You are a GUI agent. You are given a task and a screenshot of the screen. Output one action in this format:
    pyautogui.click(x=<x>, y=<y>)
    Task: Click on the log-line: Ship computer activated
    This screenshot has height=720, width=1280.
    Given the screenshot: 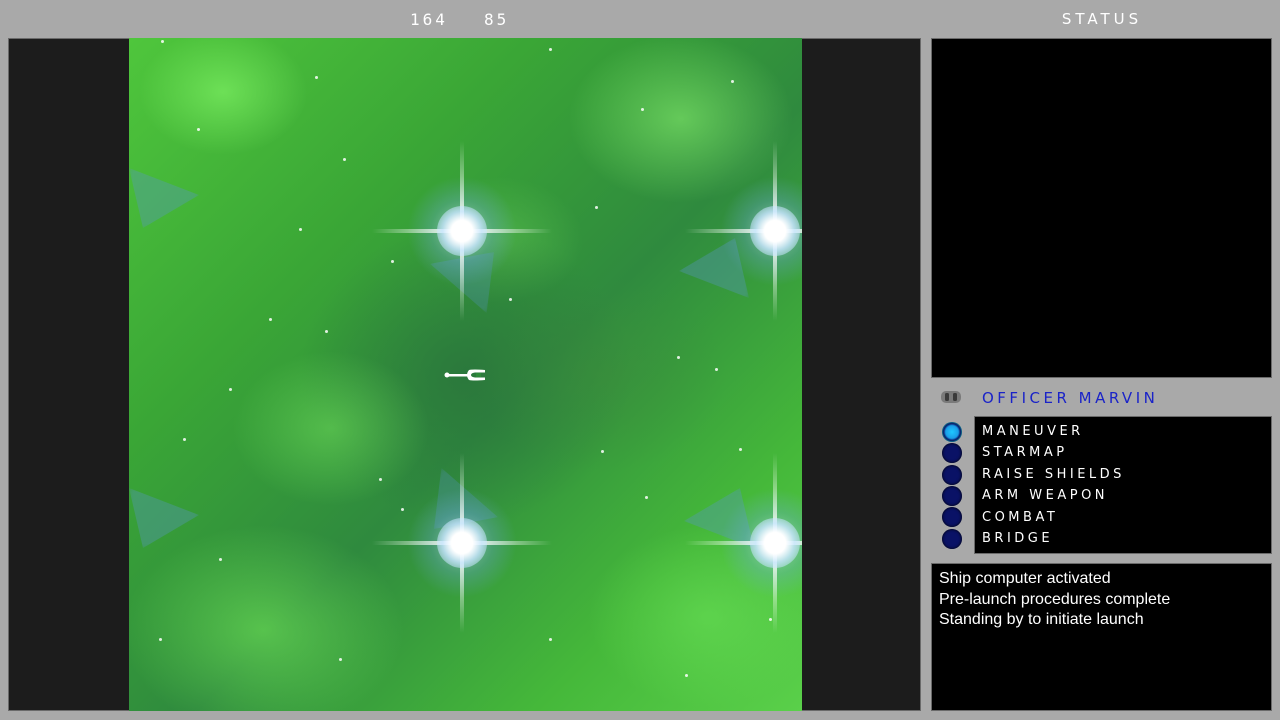 What is the action you would take?
    pyautogui.click(x=1025, y=578)
    